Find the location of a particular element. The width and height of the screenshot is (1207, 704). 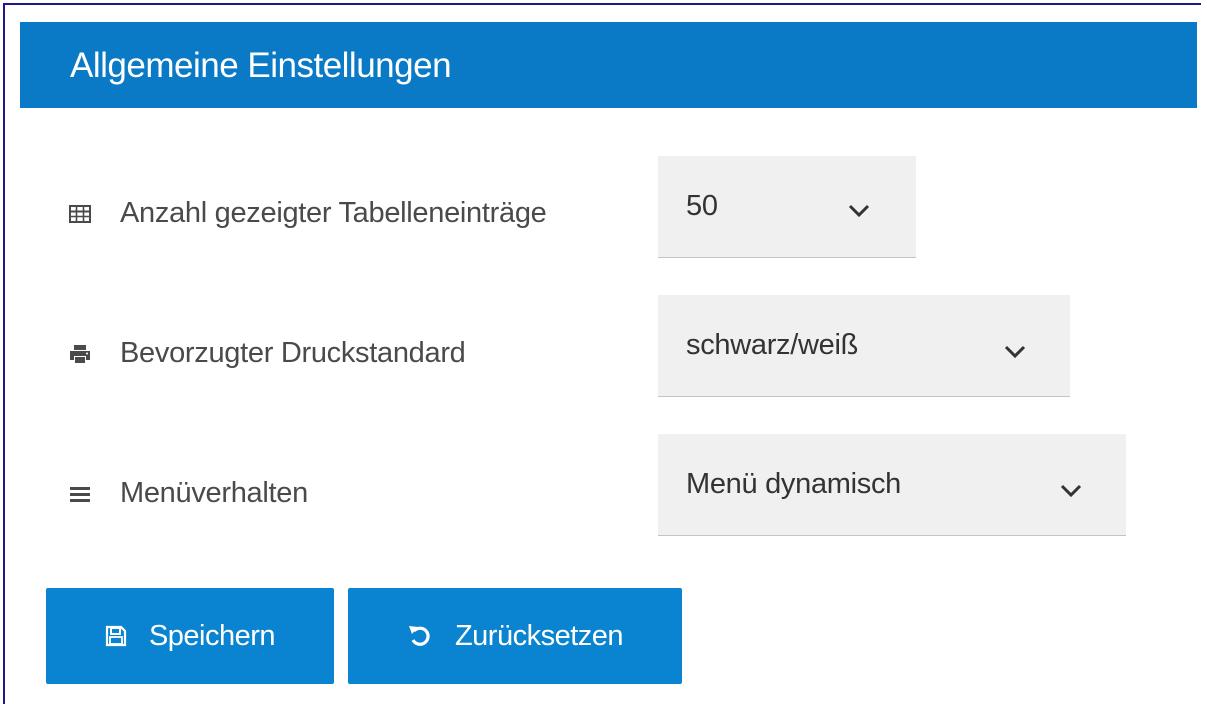

print-standard-select: schwarz/weiß is located at coordinates (864, 346).